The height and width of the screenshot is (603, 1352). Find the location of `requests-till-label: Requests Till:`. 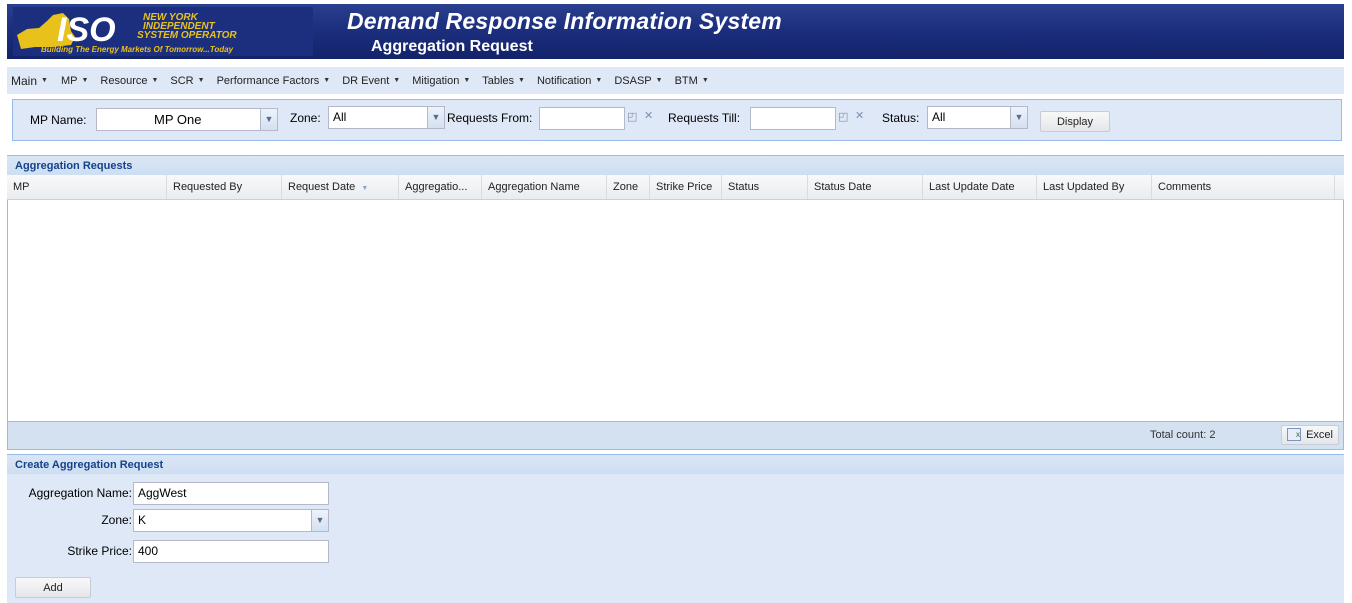

requests-till-label: Requests Till: is located at coordinates (704, 118).